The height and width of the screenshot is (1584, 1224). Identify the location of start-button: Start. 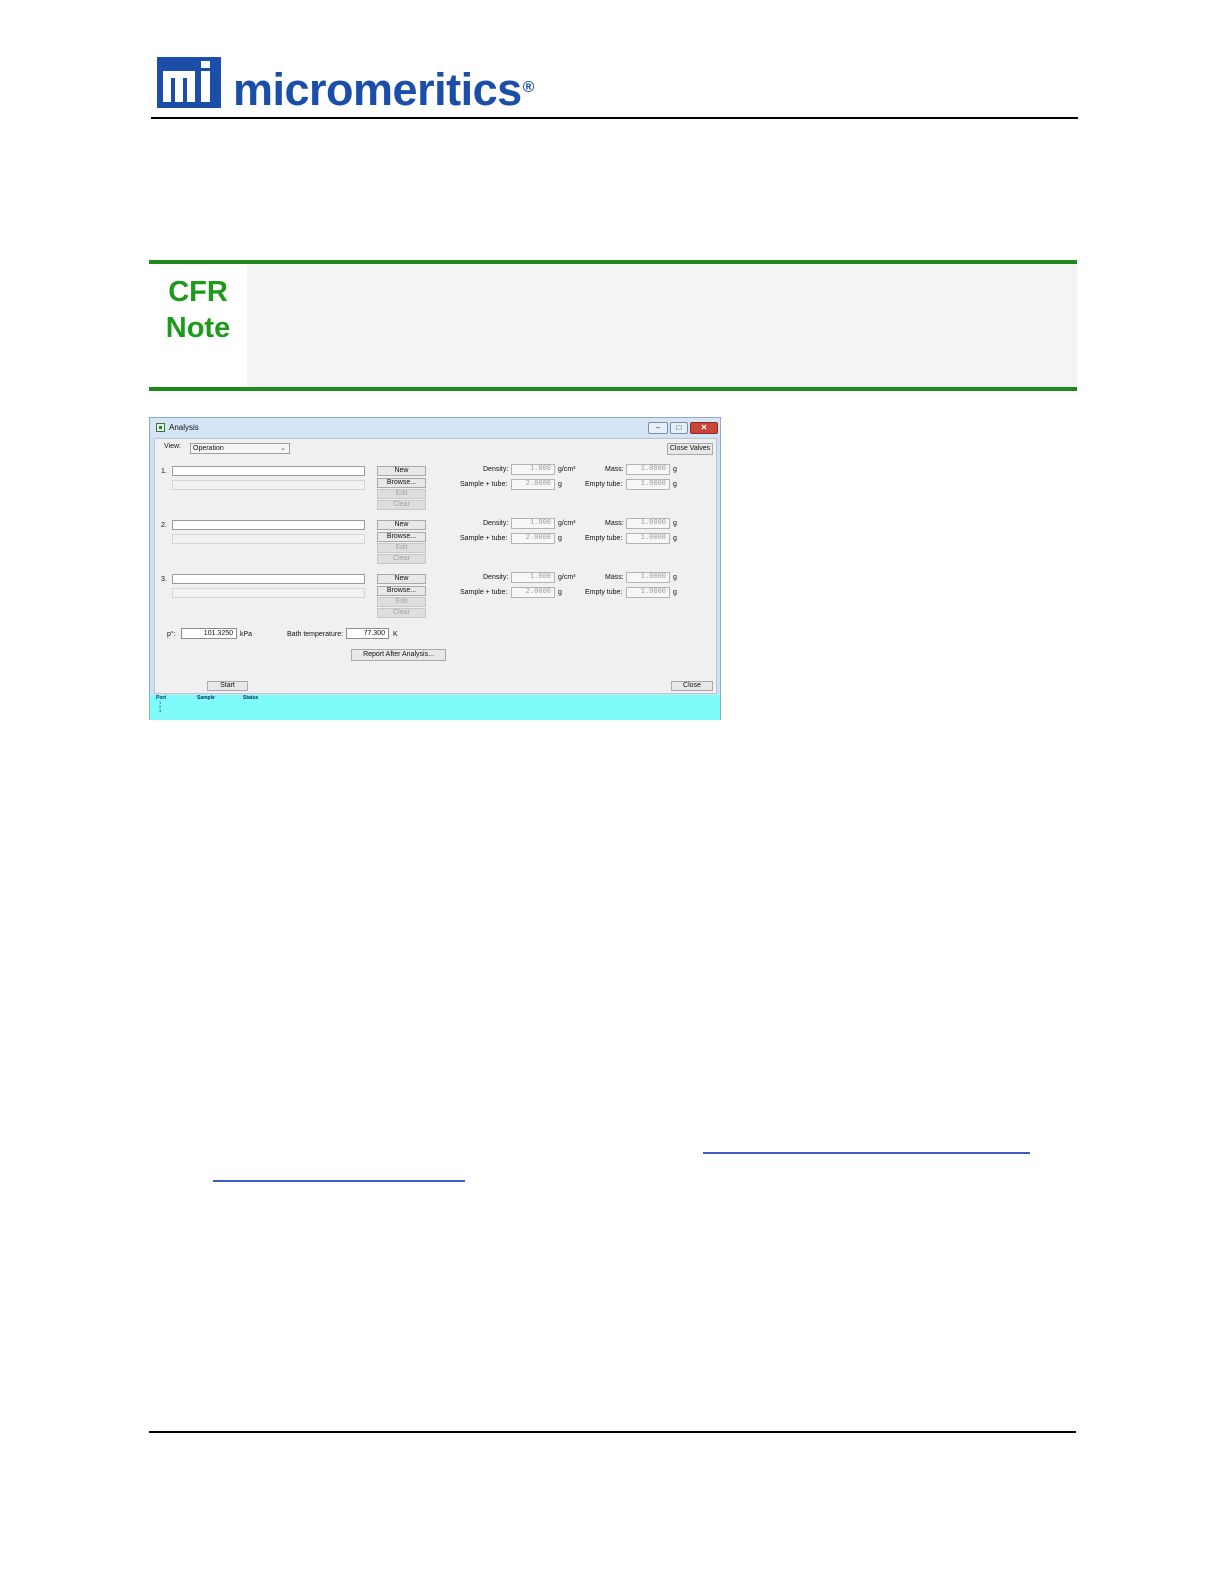
(227, 686).